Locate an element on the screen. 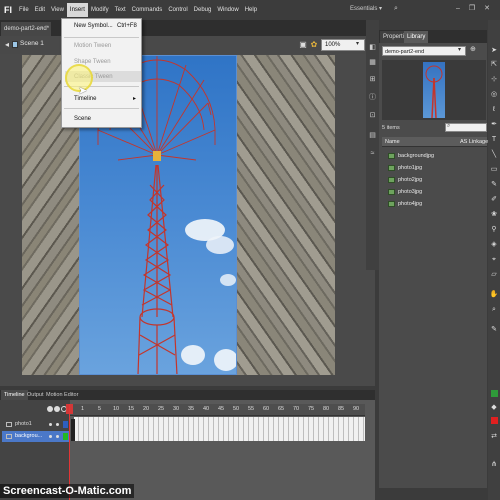 This screenshot has width=500, height=500. menu-view: View is located at coordinates (57, 10).